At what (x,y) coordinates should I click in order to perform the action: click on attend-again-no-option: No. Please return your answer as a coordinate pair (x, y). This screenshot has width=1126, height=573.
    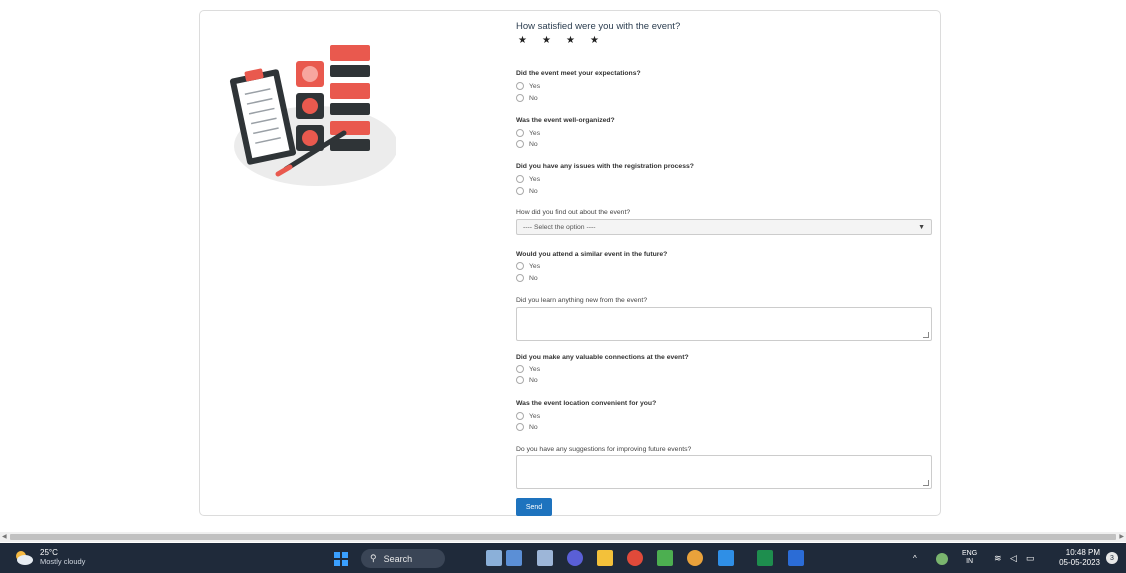
    Looking at the image, I should click on (527, 278).